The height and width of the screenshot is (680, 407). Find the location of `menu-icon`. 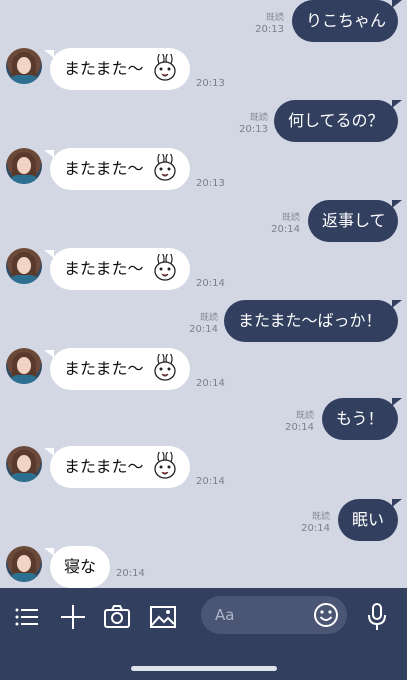

menu-icon is located at coordinates (26, 617).